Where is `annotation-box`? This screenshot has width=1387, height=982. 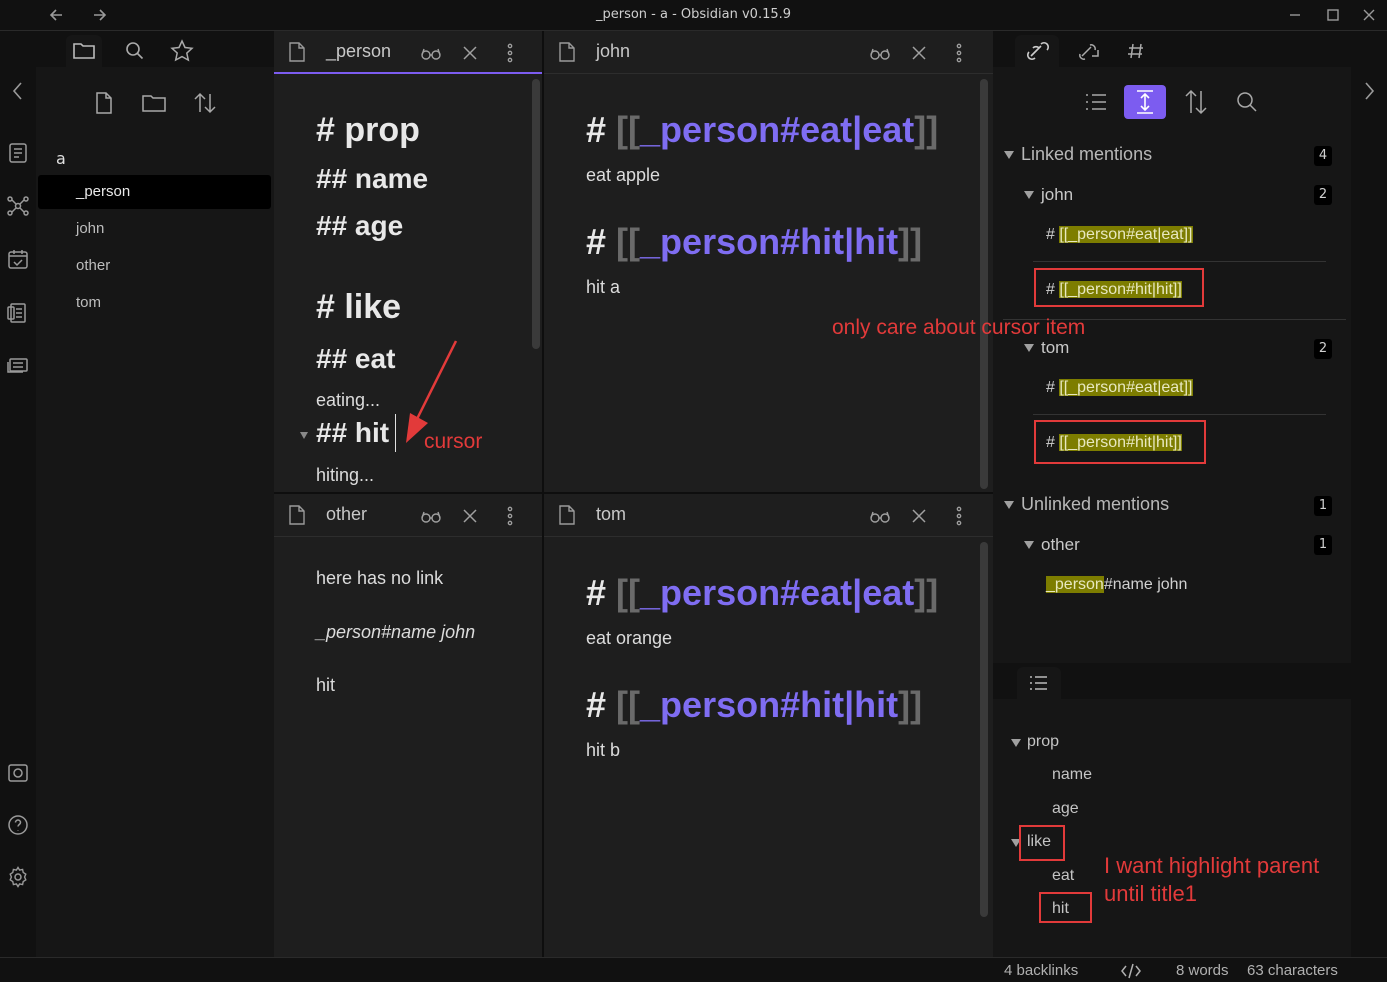
annotation-box is located at coordinates (1065, 907).